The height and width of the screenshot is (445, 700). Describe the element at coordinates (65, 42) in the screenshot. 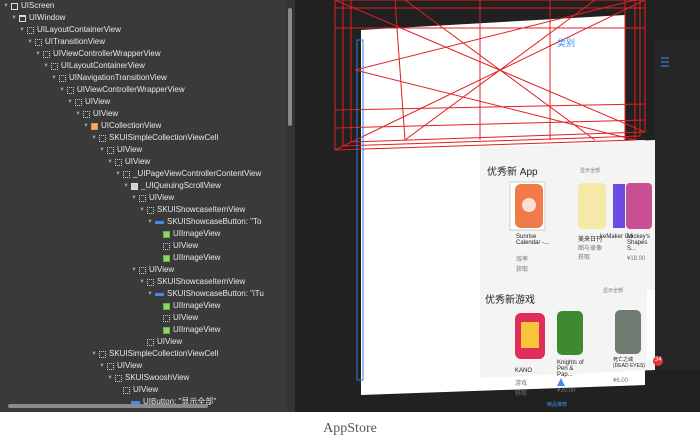

I see `hierarchy-row: ▼ UITransitionView` at that location.